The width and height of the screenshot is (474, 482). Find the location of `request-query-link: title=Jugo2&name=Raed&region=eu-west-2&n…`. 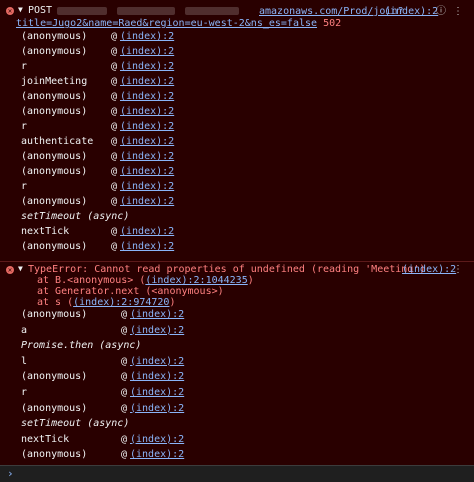

request-query-link: title=Jugo2&name=Raed&region=eu-west-2&n… is located at coordinates (166, 23).